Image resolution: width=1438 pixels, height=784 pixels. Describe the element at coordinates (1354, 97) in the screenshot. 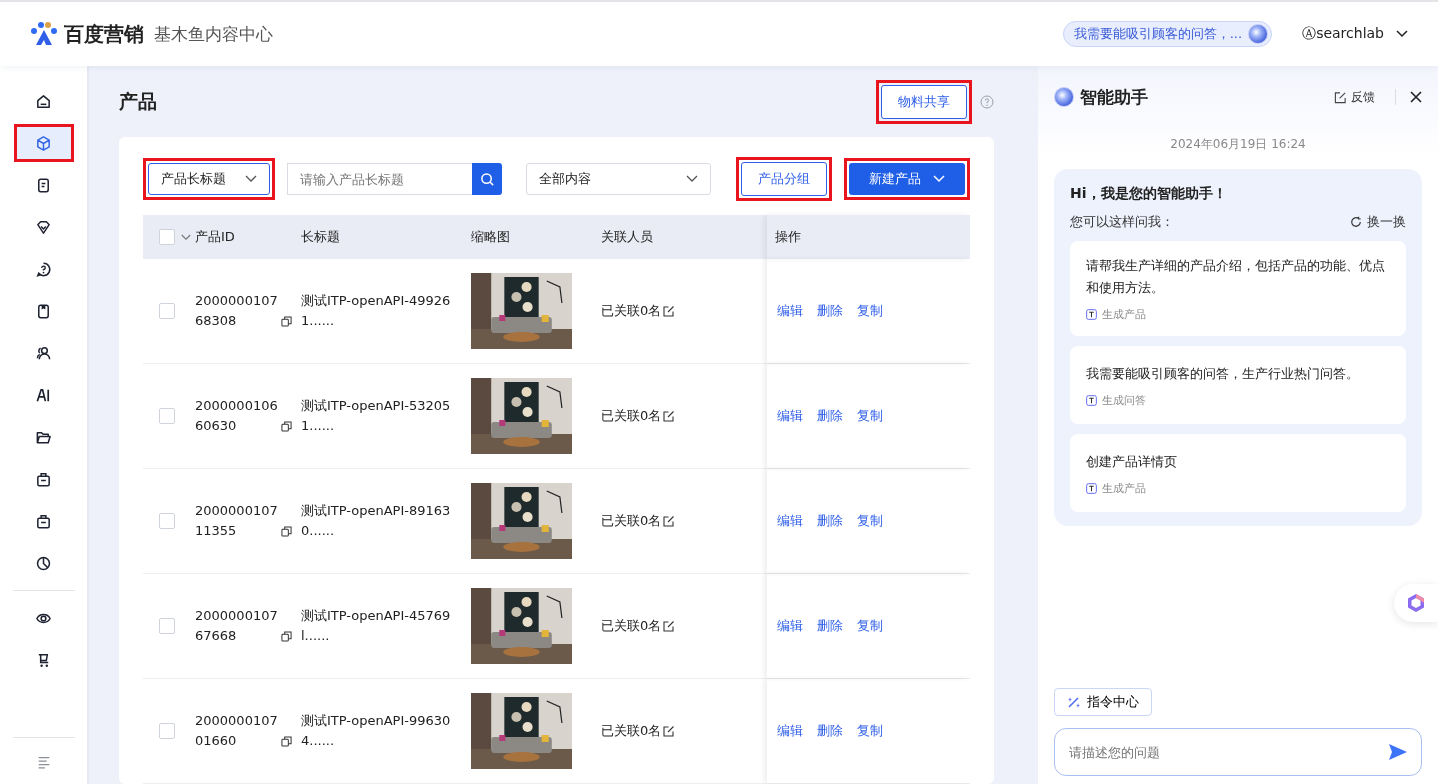

I see `feedback-button: 反馈` at that location.